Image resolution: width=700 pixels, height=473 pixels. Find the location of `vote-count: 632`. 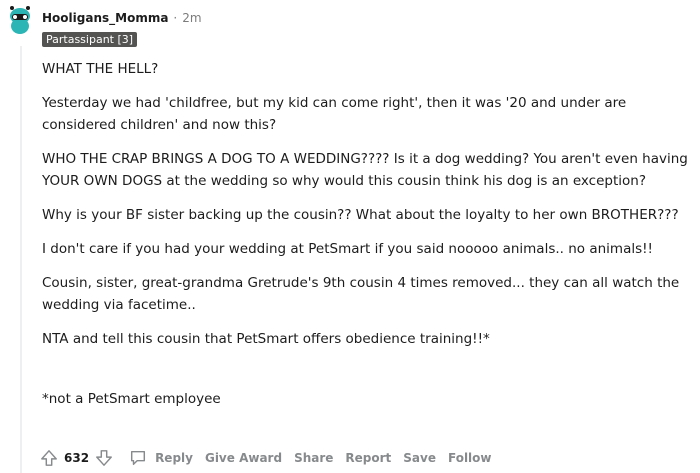

vote-count: 632 is located at coordinates (77, 458).